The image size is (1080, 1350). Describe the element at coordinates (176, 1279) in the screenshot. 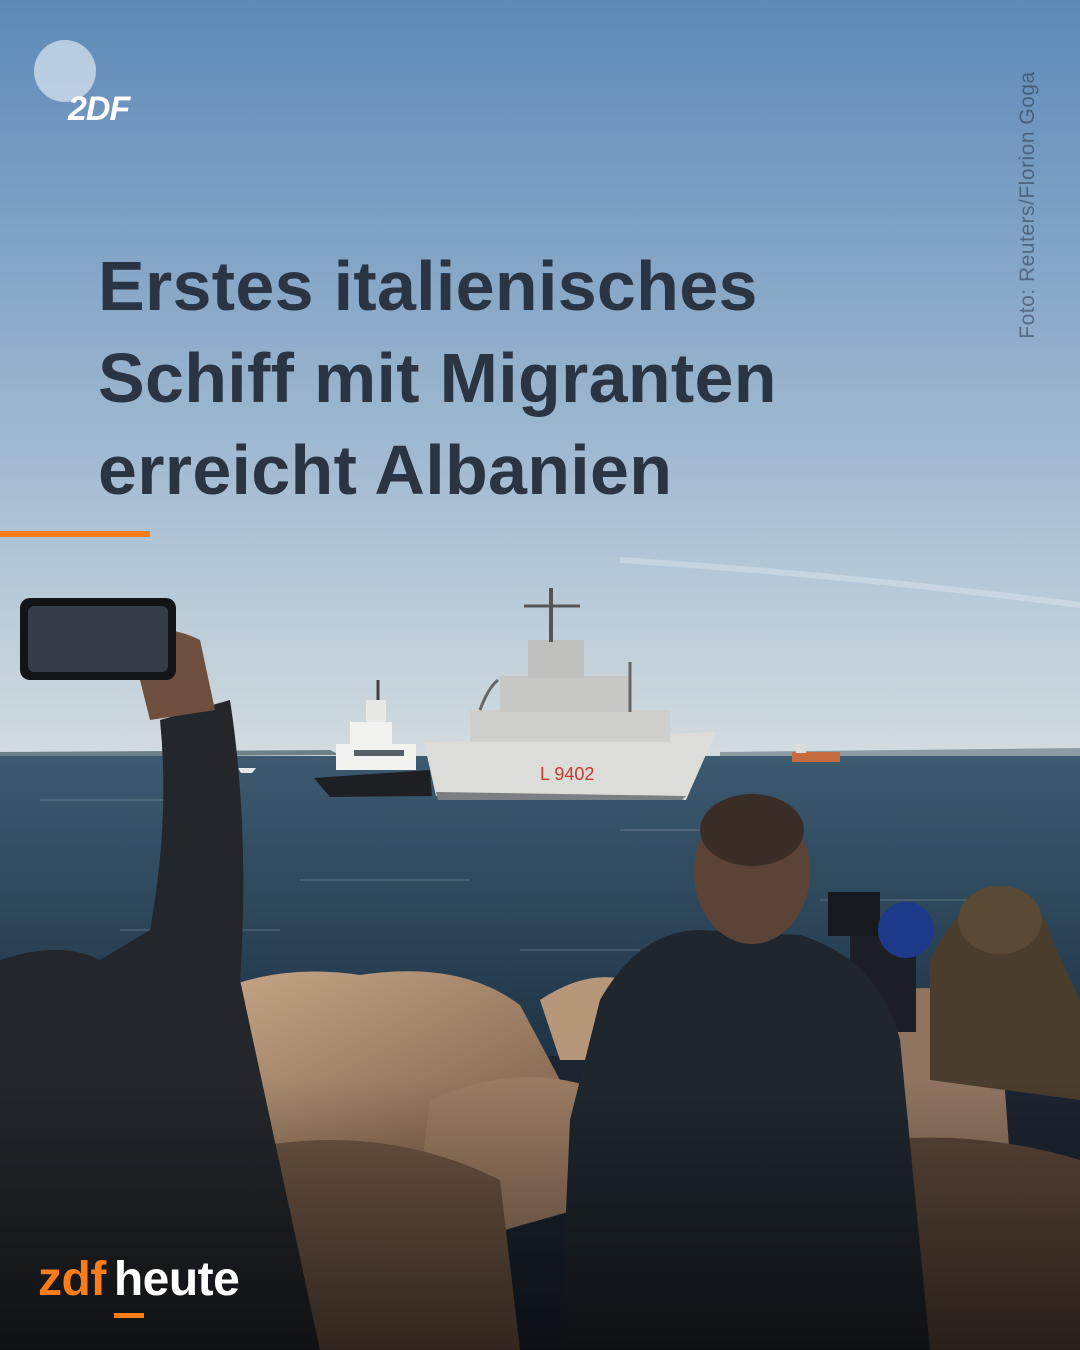

I see `brand-part-heute-text: heute` at that location.